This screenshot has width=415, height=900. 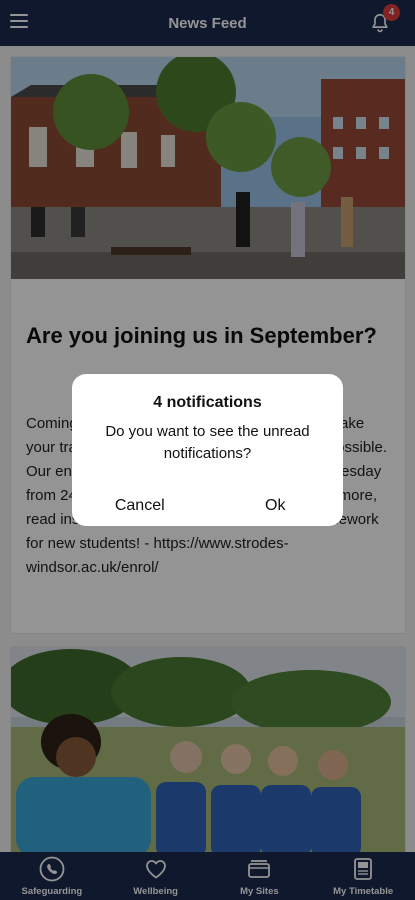 I want to click on cancel-button: Cancel, so click(x=140, y=505).